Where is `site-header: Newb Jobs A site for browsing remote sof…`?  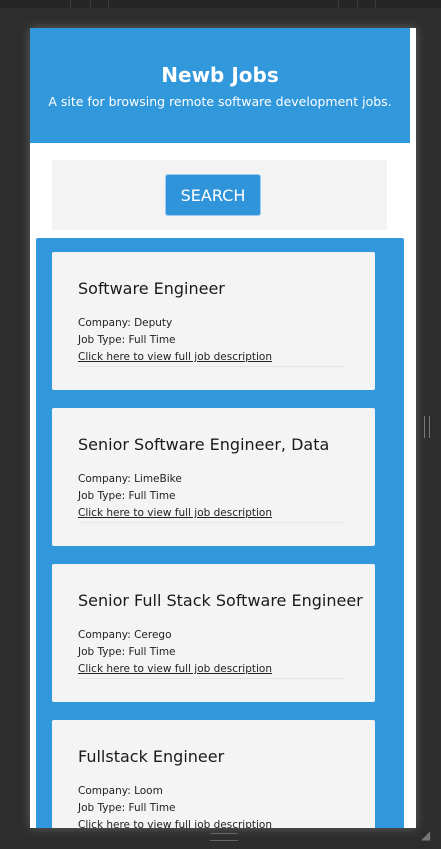 site-header: Newb Jobs A site for browsing remote sof… is located at coordinates (220, 85).